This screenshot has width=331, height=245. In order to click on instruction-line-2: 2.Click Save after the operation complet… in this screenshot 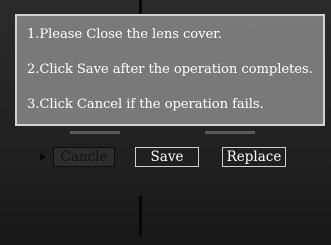, I will do `click(170, 69)`.